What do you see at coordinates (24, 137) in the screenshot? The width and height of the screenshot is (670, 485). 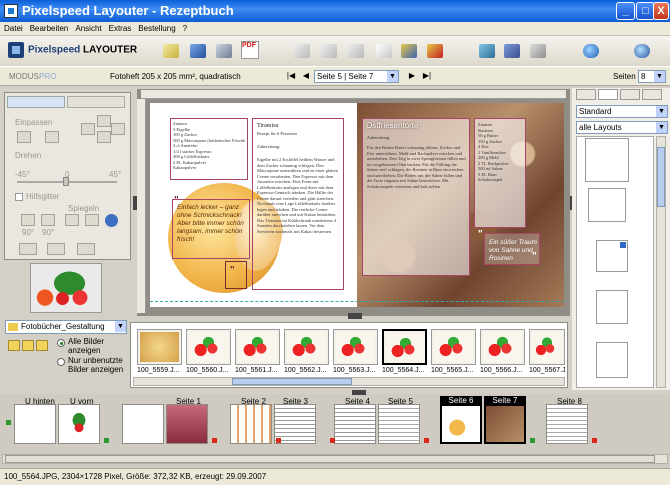 I see `fit-icon` at bounding box center [24, 137].